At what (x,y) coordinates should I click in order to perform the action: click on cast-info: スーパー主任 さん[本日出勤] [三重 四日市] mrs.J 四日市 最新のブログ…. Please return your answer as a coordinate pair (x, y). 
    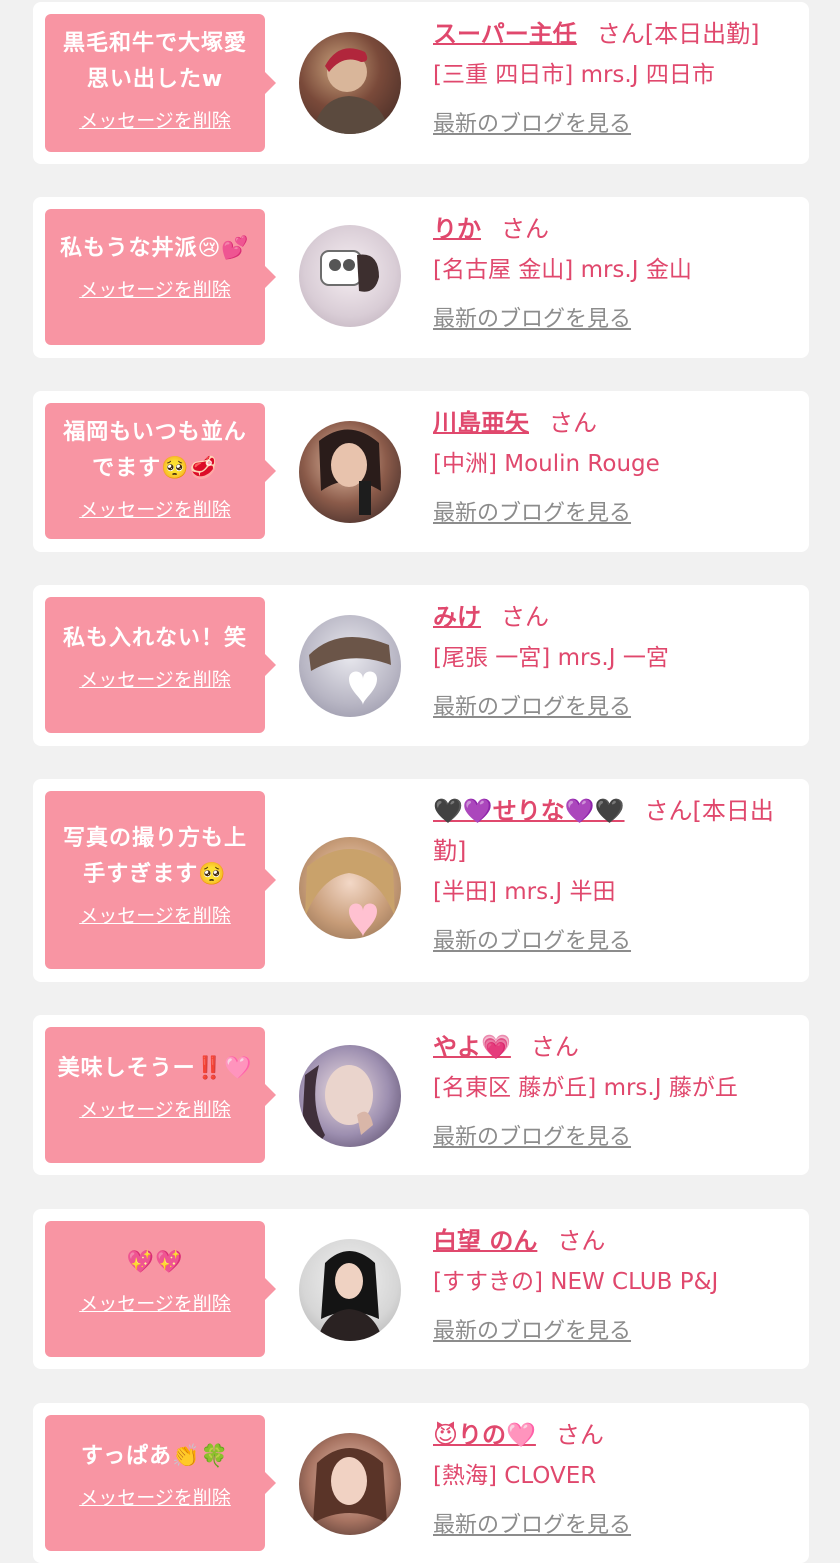
    Looking at the image, I should click on (614, 76).